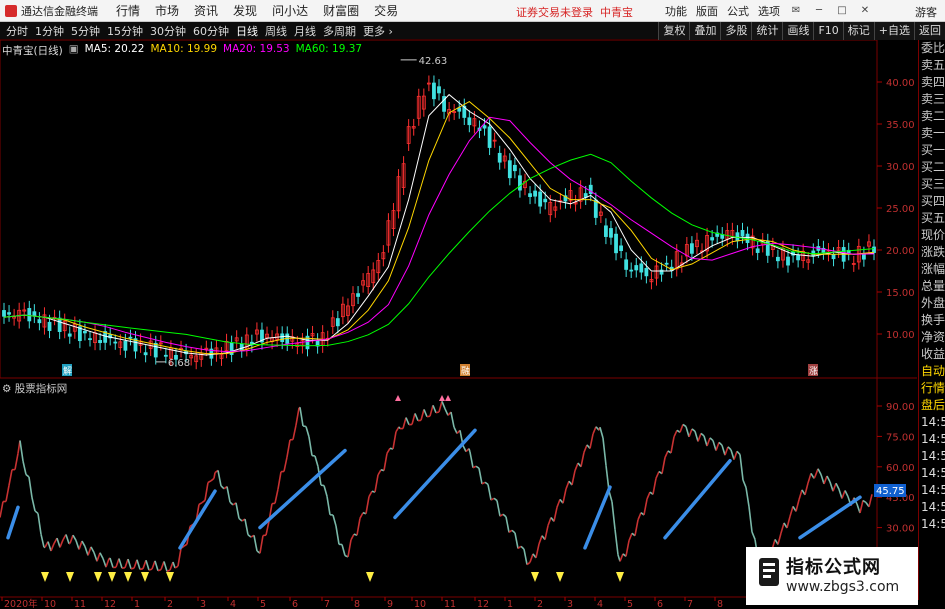 The image size is (945, 609). Describe the element at coordinates (17, 31) in the screenshot. I see `period-intraday: 分时` at that location.